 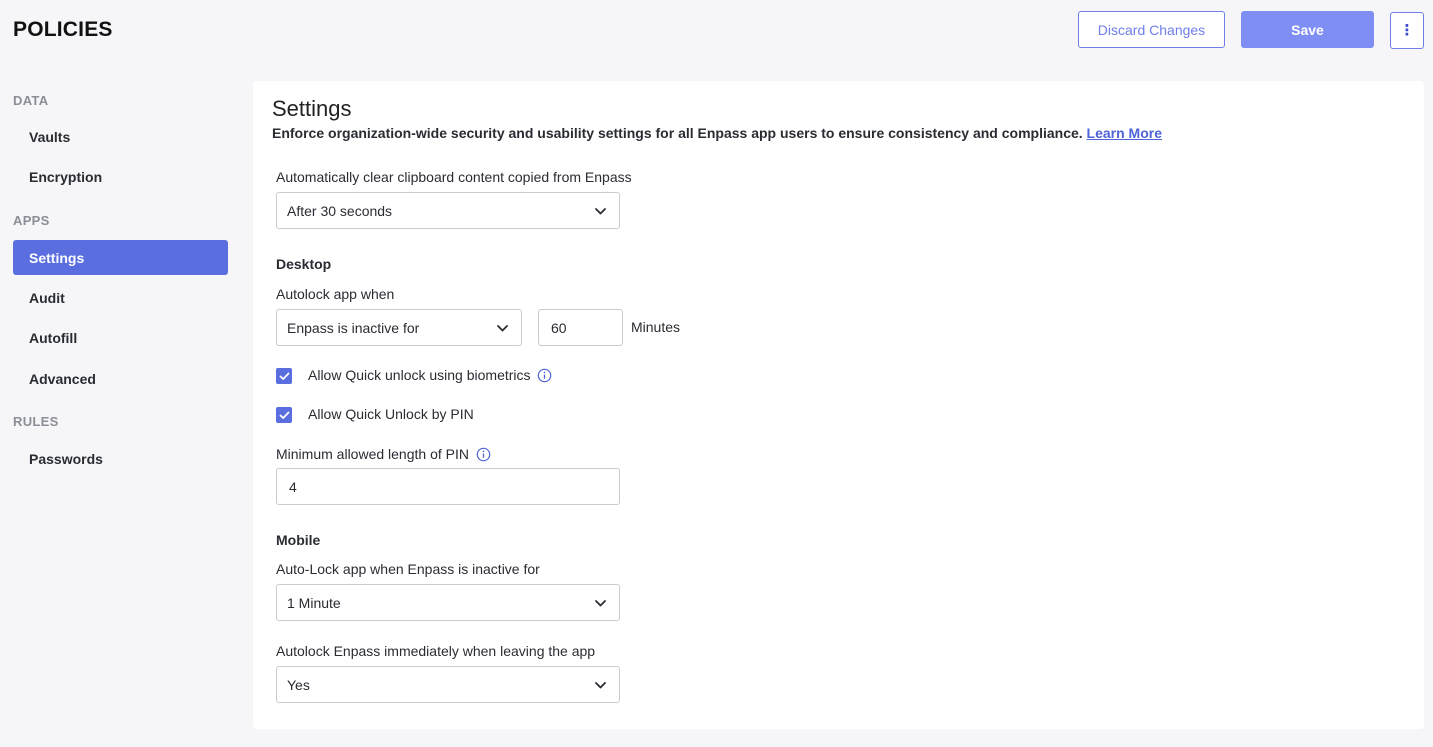 I want to click on sidebar-item-label: Encryption, so click(x=66, y=176).